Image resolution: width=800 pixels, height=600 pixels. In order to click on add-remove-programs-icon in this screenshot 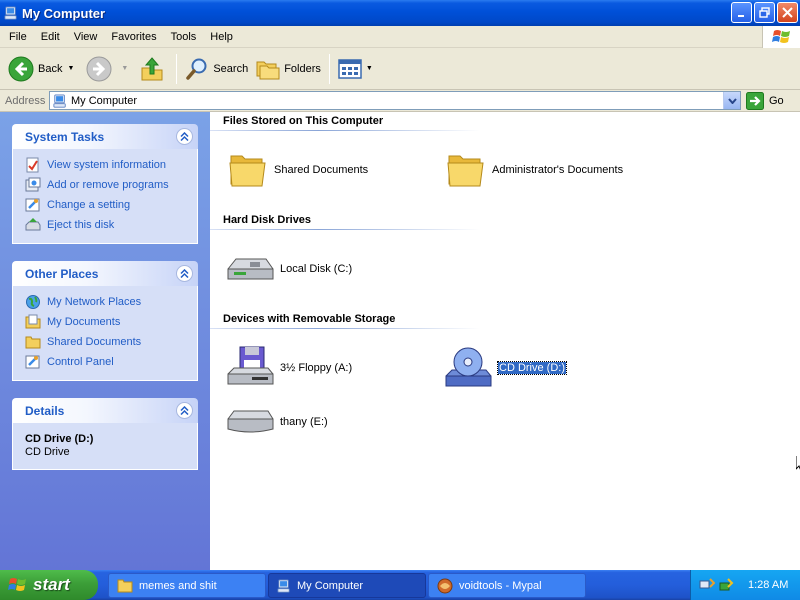, I will do `click(33, 184)`.